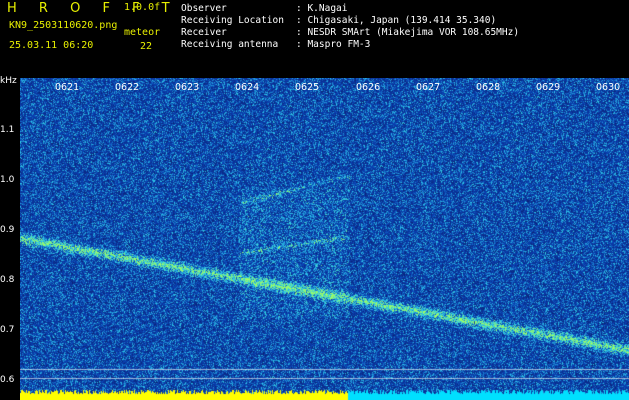  What do you see at coordinates (247, 87) in the screenshot?
I see `x-tick-label: 0624` at bounding box center [247, 87].